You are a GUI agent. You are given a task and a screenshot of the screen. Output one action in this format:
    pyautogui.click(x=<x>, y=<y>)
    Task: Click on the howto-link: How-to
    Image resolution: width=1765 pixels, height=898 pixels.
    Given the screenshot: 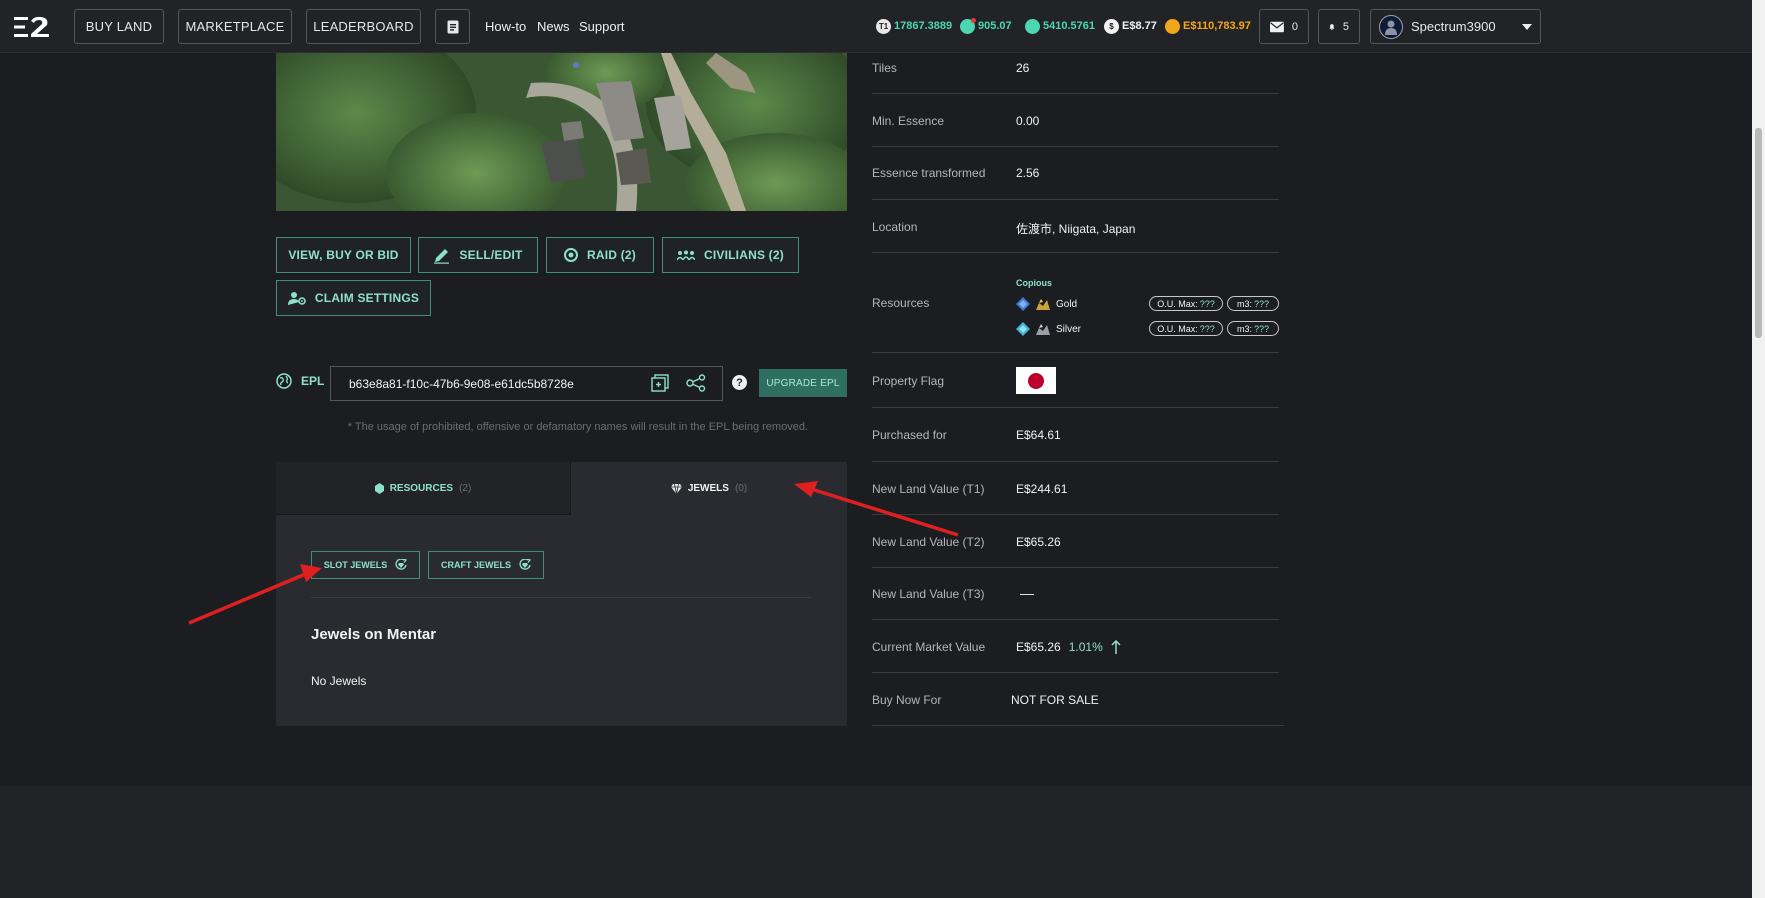 What is the action you would take?
    pyautogui.click(x=505, y=26)
    